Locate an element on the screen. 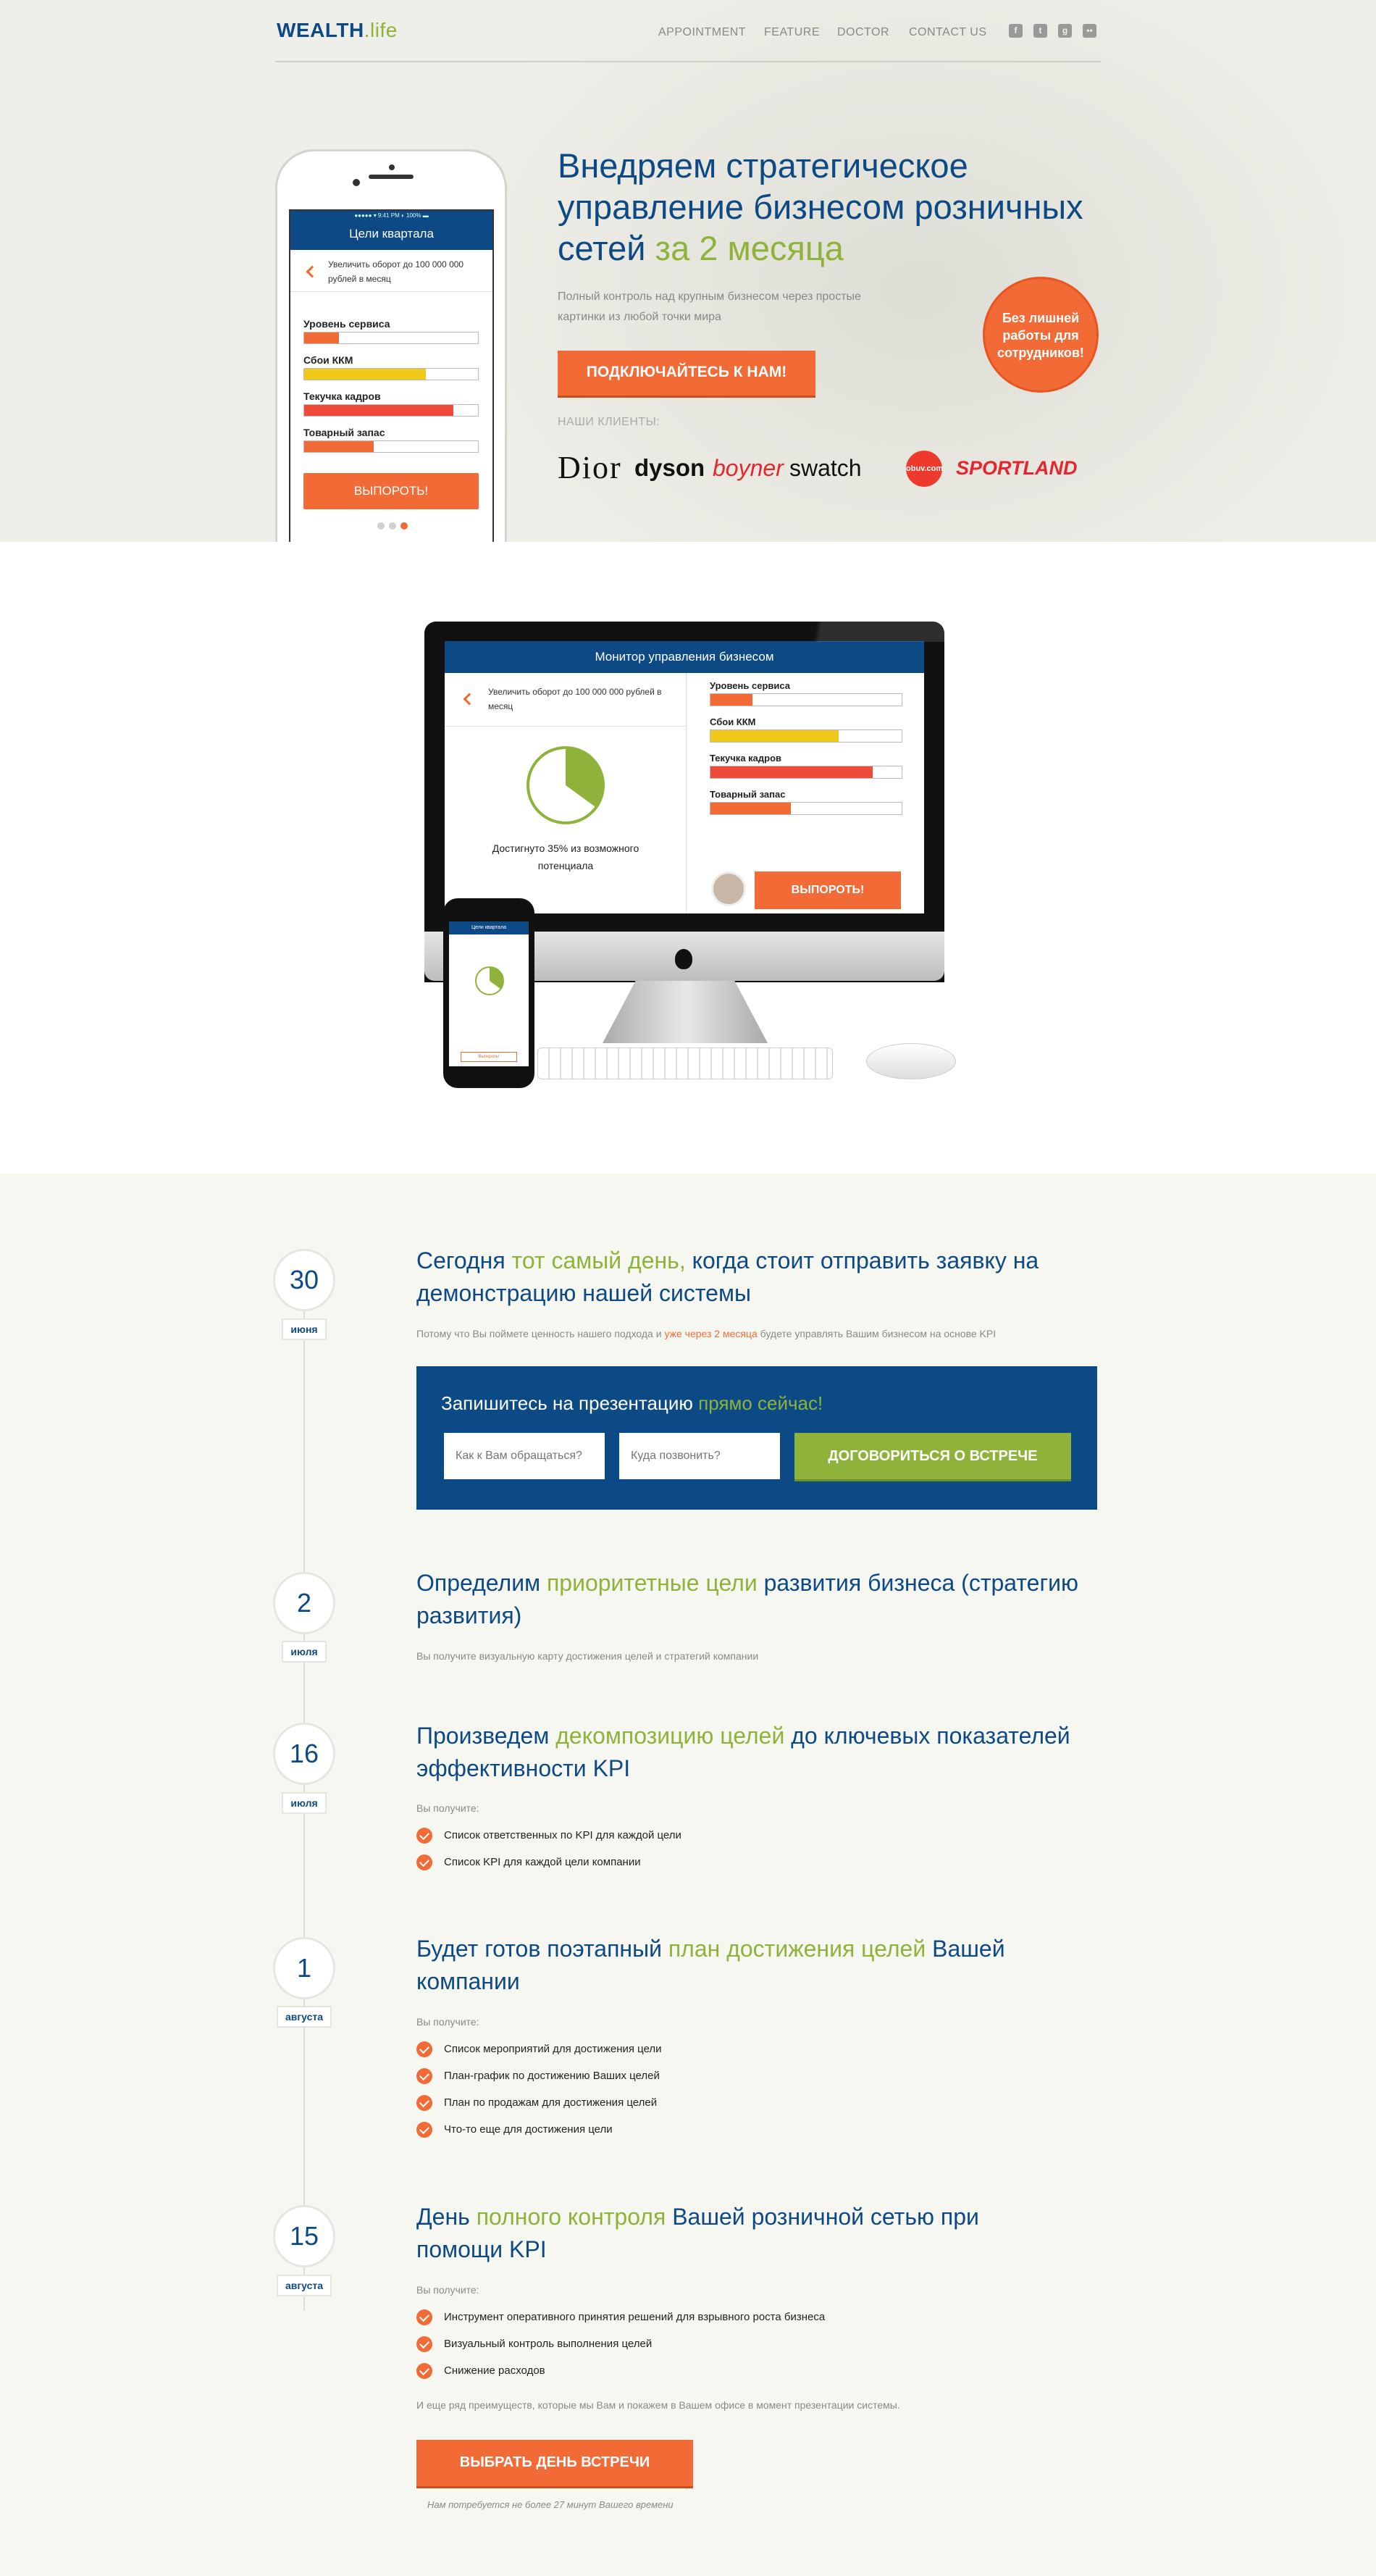 Image resolution: width=1376 pixels, height=2576 pixels. list-item: Список KPI для каждой цели компании is located at coordinates (528, 1862).